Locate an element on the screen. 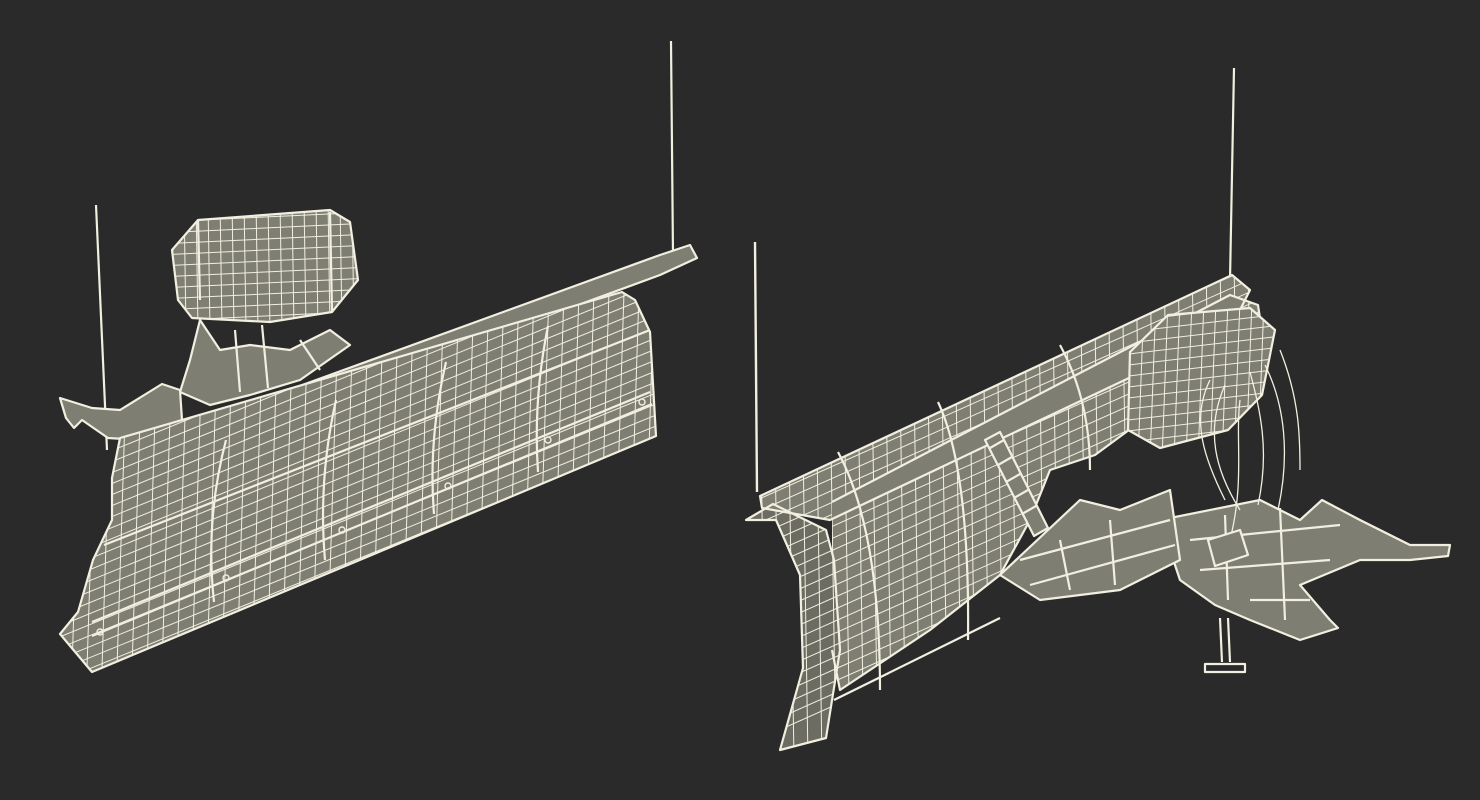  blade-marker-rod-left is located at coordinates (756, 367).